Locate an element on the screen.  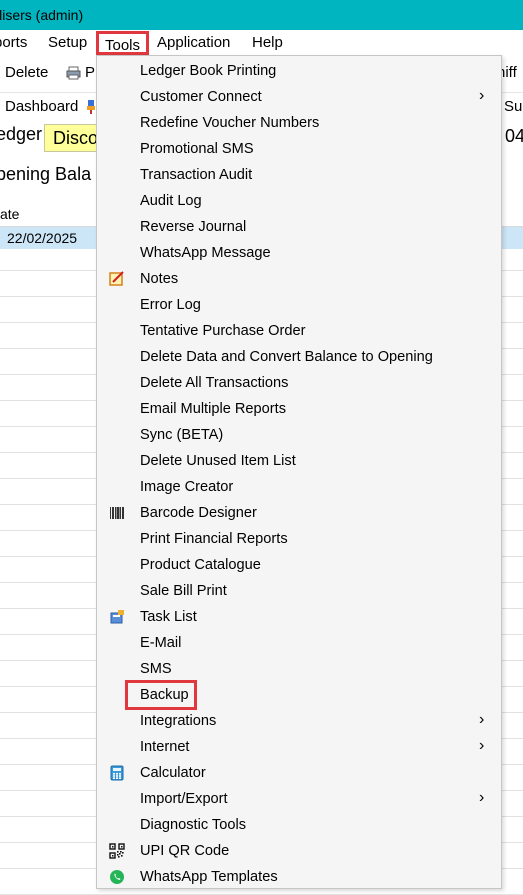
account-field: Disco is located at coordinates (74, 138).